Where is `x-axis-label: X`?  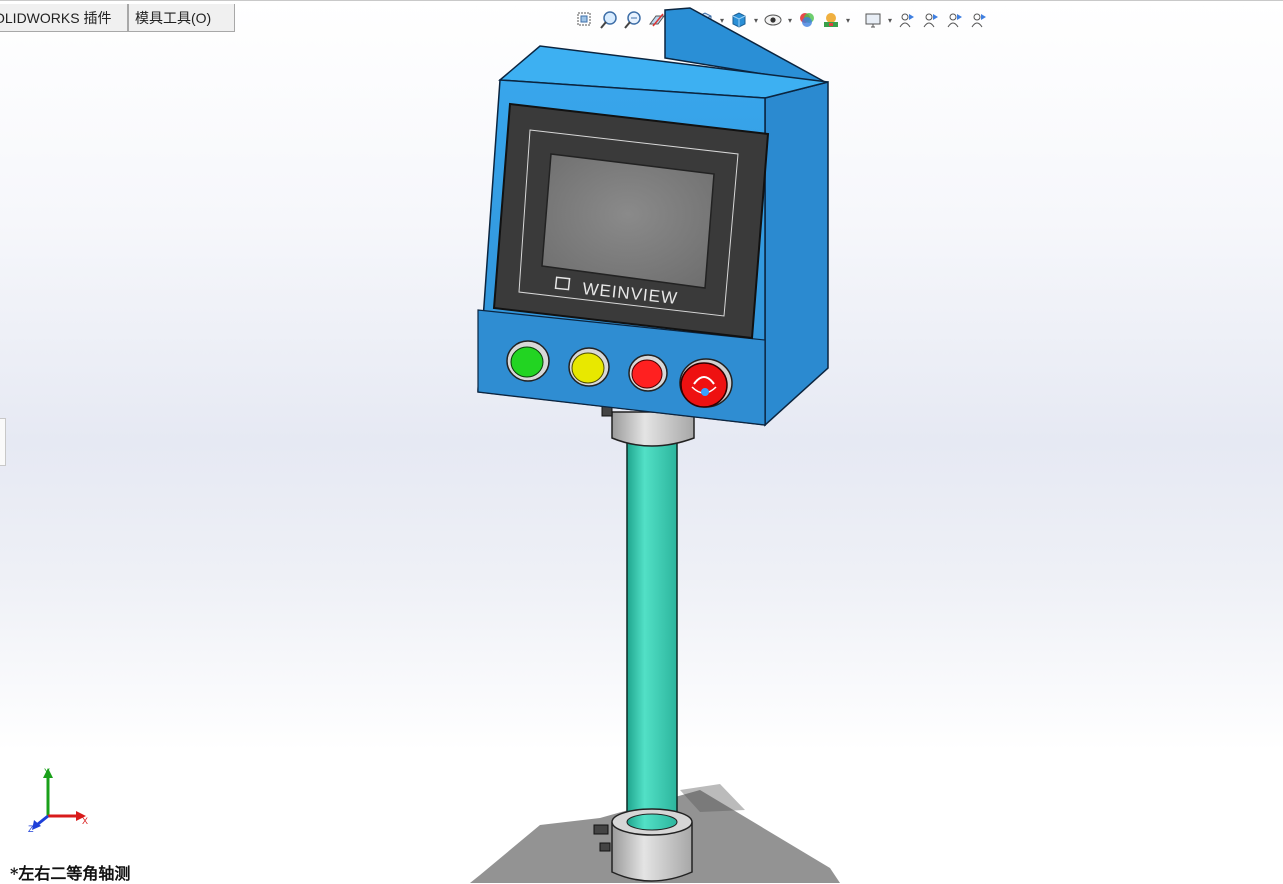
x-axis-label: X is located at coordinates (85, 821).